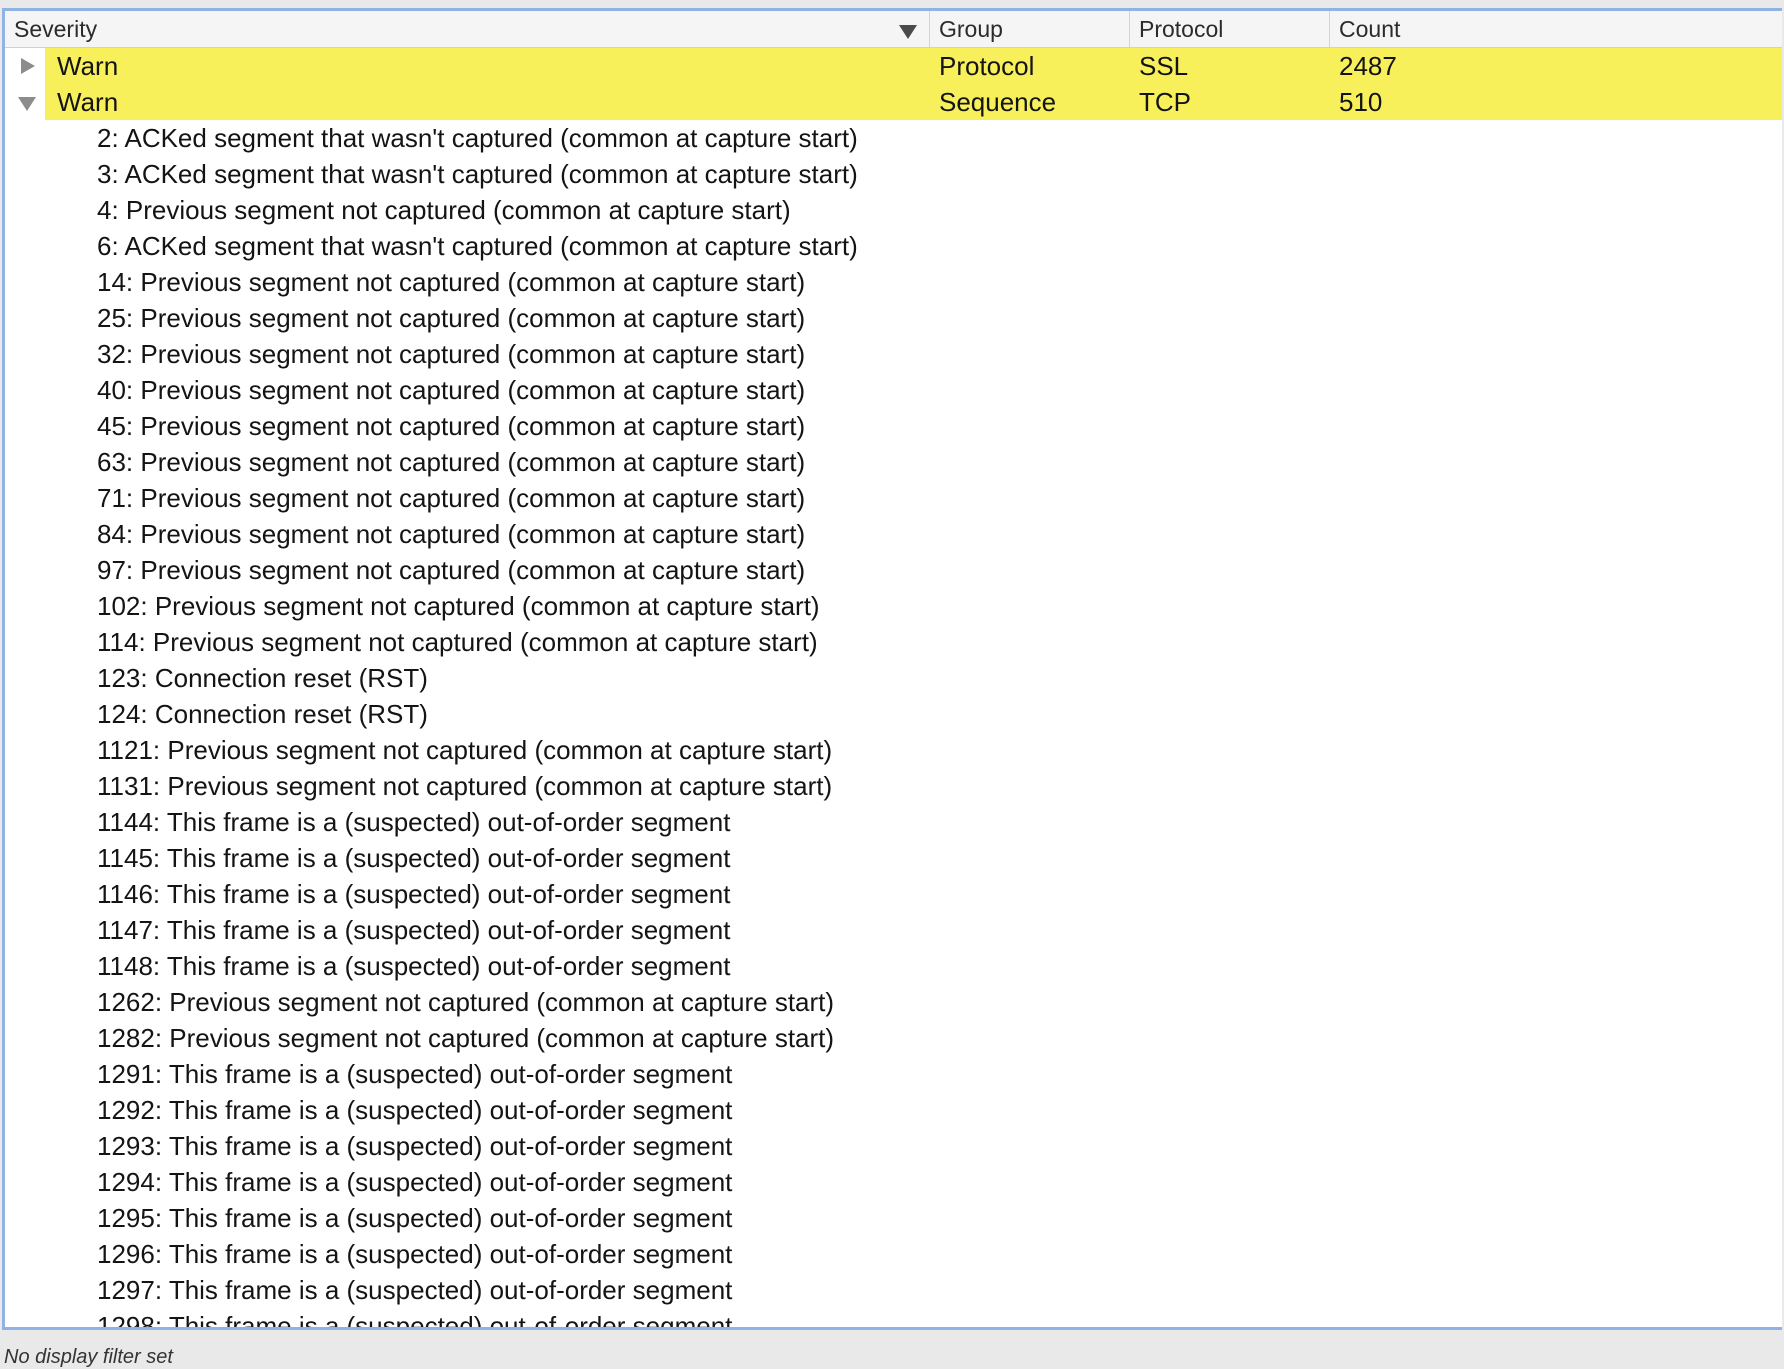  Describe the element at coordinates (908, 32) in the screenshot. I see `sort-descending-icon` at that location.